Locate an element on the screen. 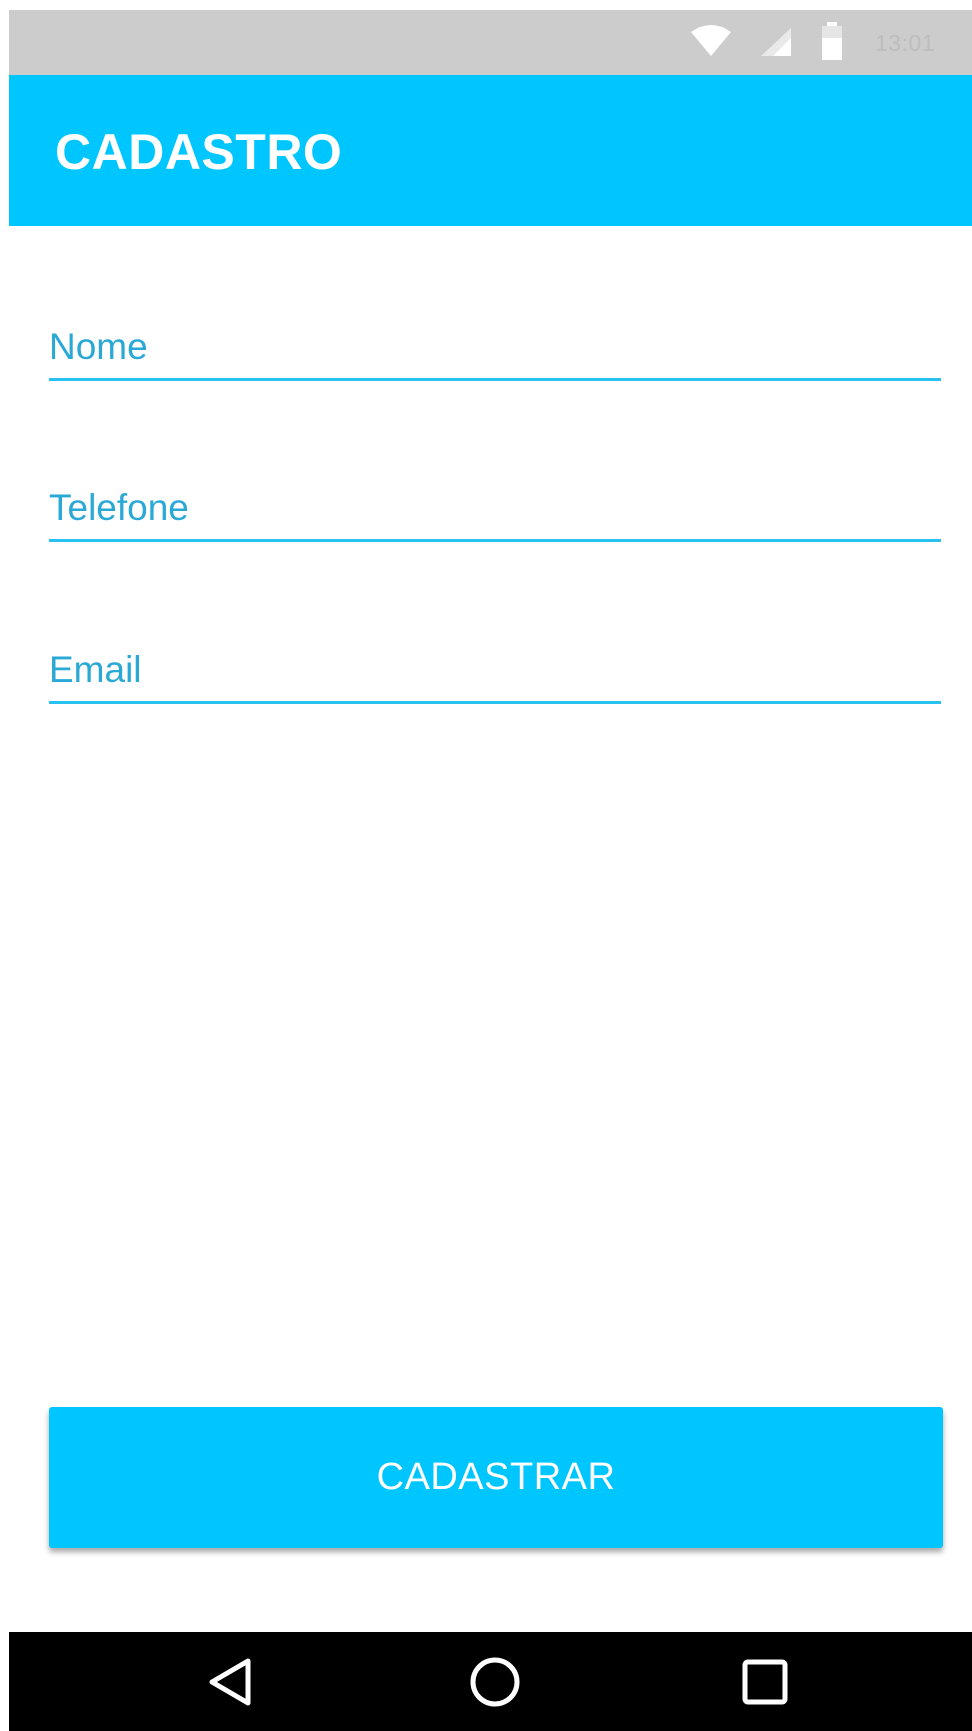 The image size is (972, 1731). back-button is located at coordinates (231, 1684).